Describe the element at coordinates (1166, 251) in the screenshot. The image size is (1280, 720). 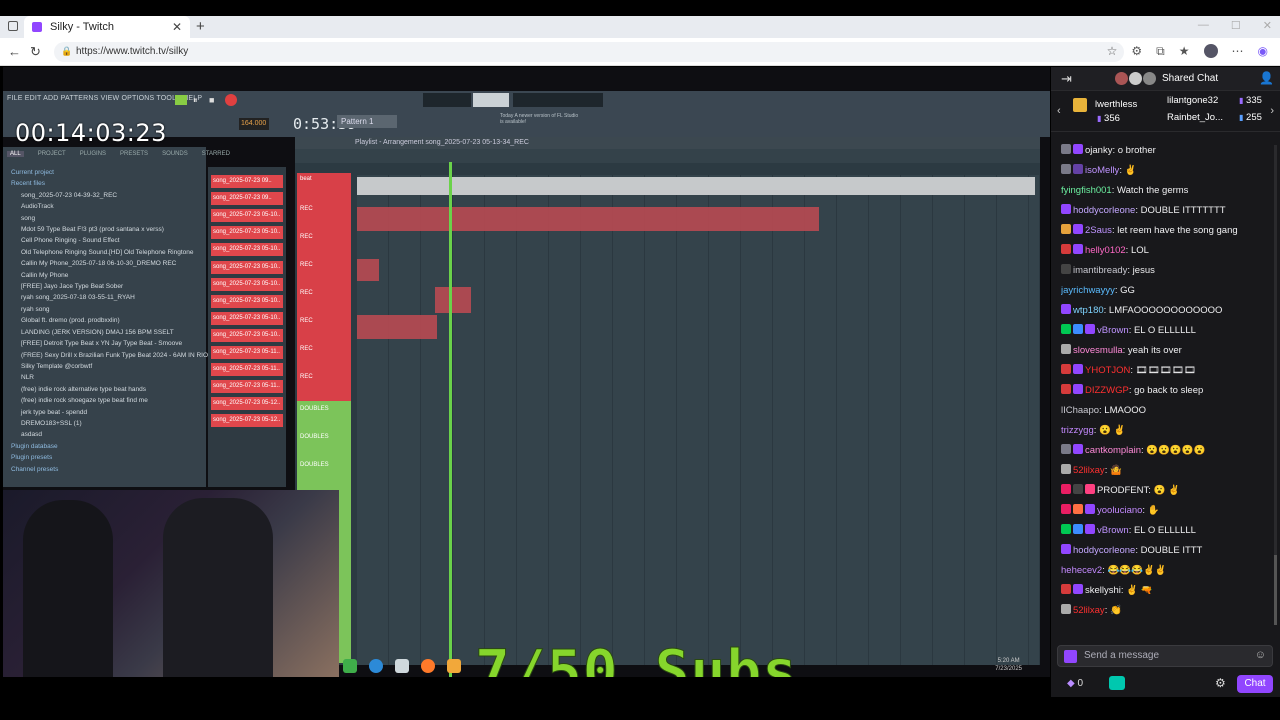
I see `chat-message: helly0102: LOL` at that location.